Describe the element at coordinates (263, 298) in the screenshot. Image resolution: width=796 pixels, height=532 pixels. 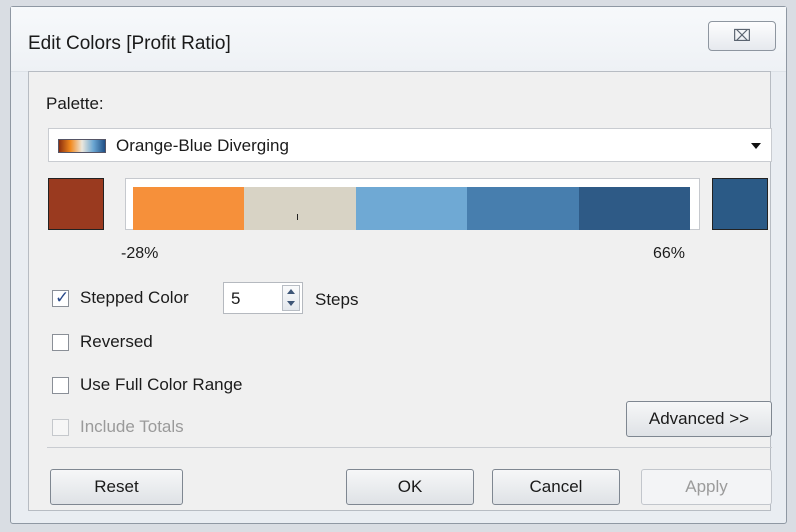
I see `steps-stepper: 5` at that location.